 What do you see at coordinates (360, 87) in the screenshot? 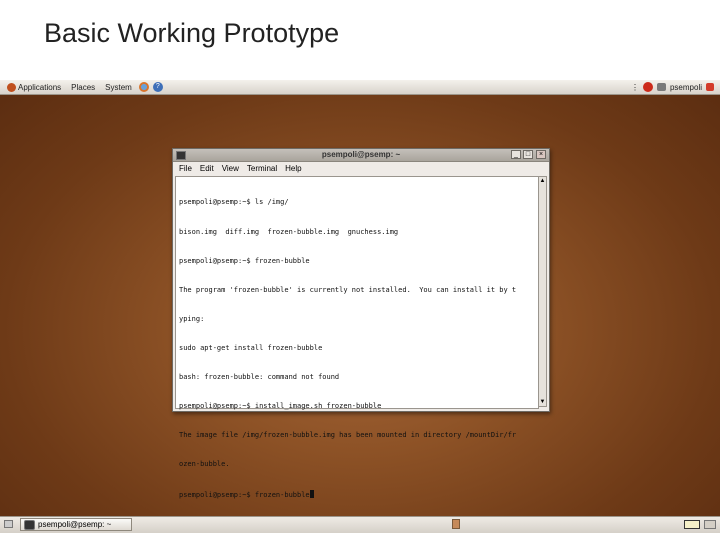
I see `top-panel: Applications Places System ? ⋮ psempoli` at bounding box center [360, 87].